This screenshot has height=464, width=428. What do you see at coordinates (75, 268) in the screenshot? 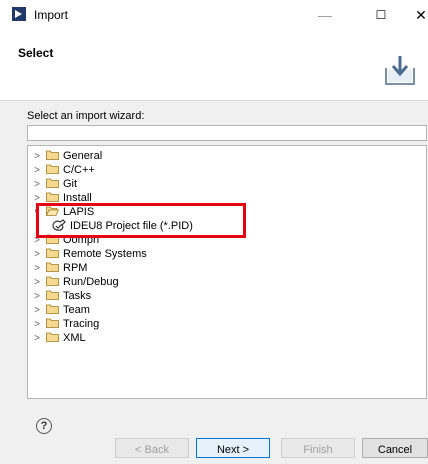
I see `tree-item-label: RPM` at bounding box center [75, 268].